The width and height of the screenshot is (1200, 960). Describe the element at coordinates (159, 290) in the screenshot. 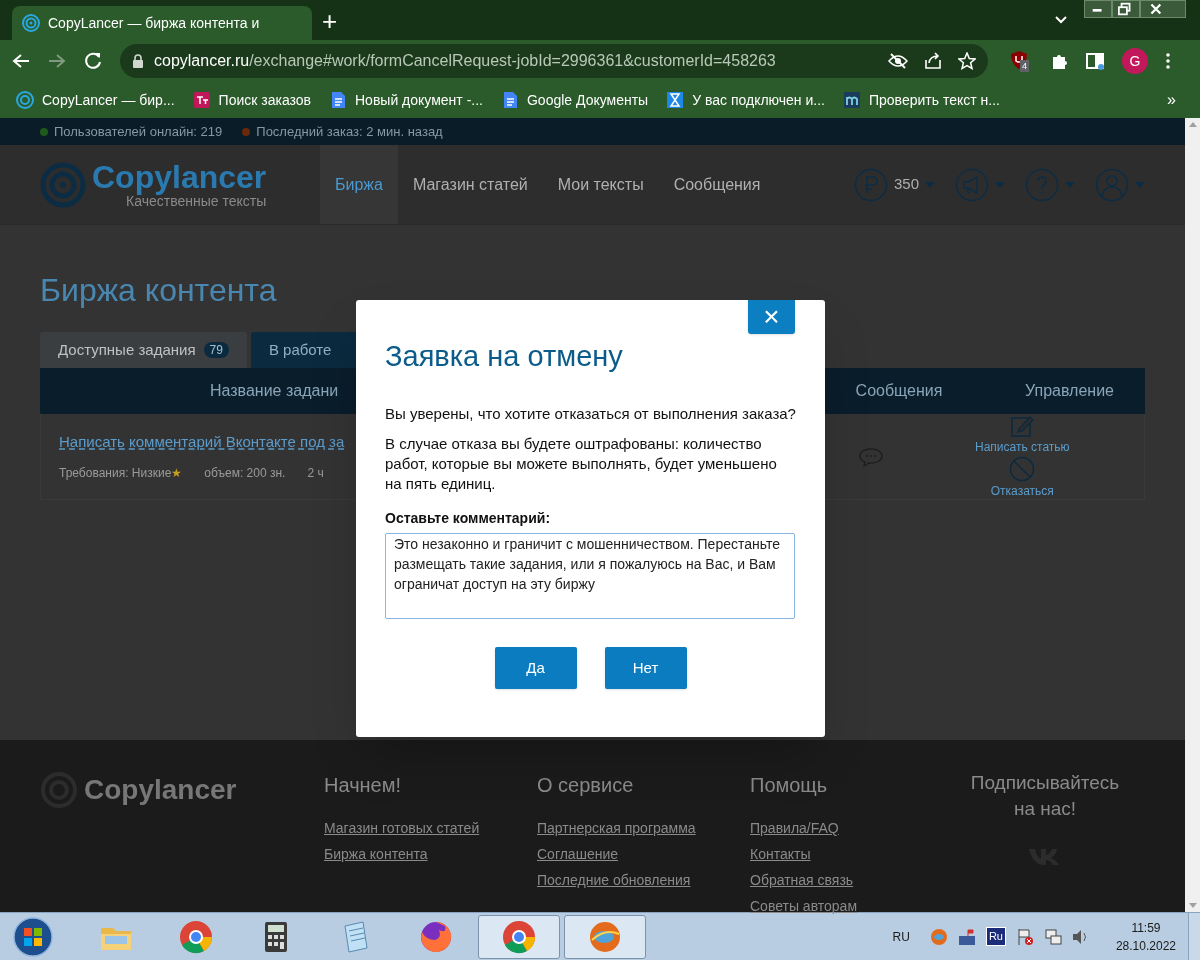

I see `page-heading: Биржа контента` at that location.